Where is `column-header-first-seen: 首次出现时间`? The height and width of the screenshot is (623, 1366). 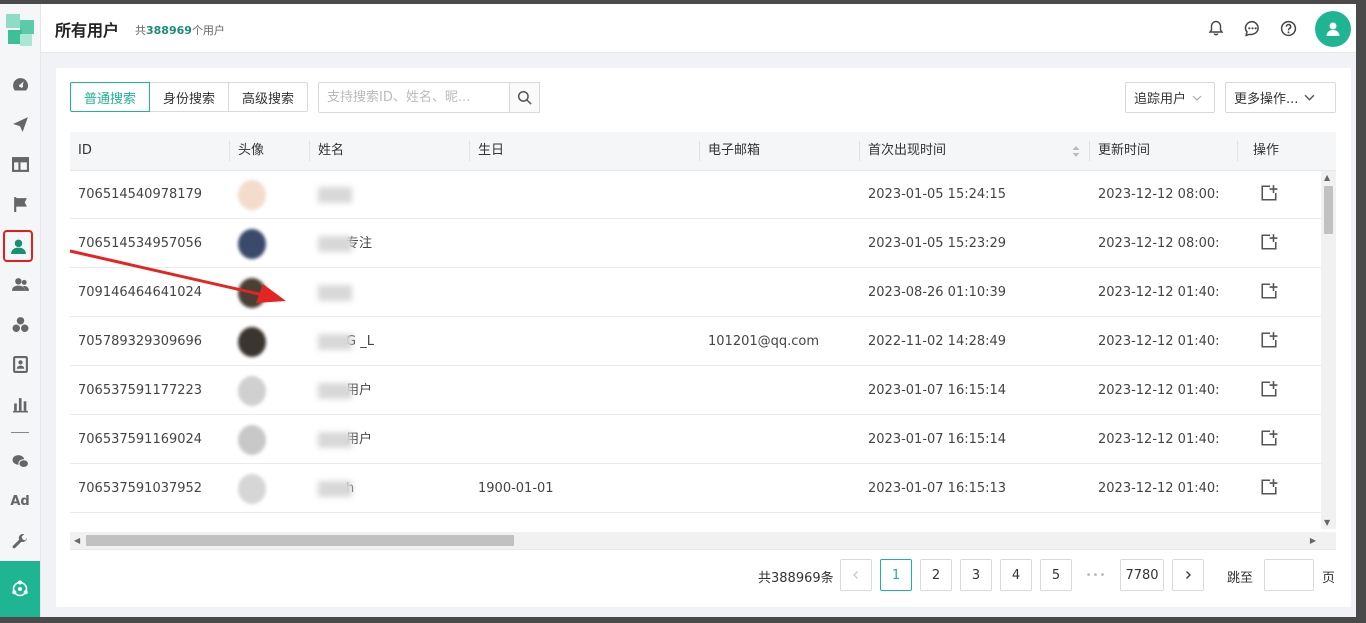 column-header-first-seen: 首次出现时间 is located at coordinates (903, 151).